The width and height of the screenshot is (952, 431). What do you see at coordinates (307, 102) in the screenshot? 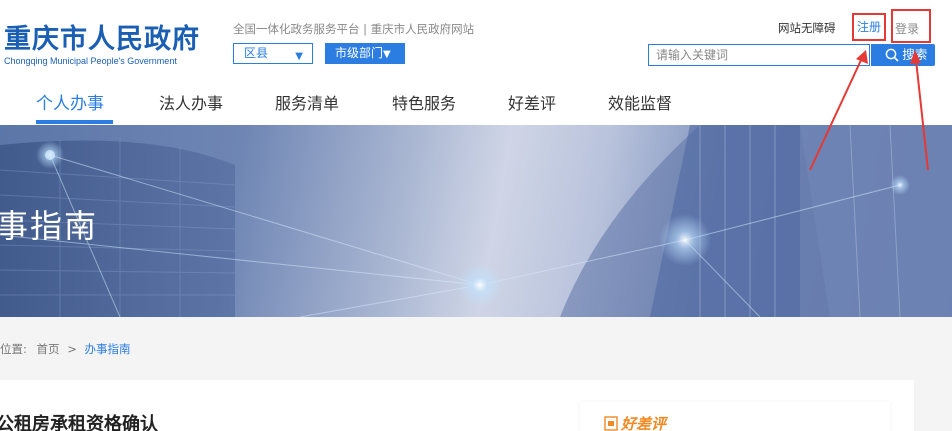
I see `nav-item-service-list: 服务清单` at bounding box center [307, 102].